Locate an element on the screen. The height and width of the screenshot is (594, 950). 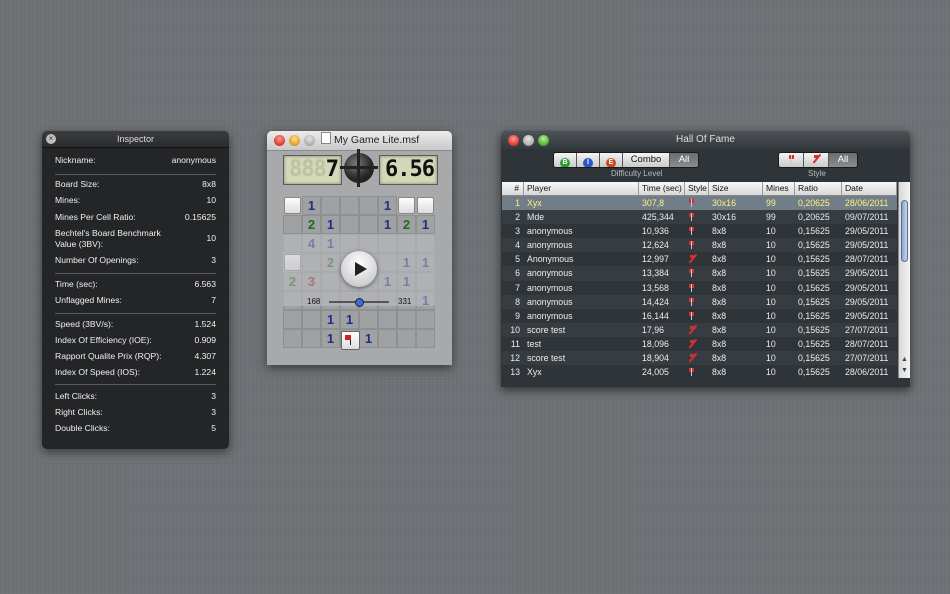
replay-scrubber-handle is located at coordinates (359, 302).